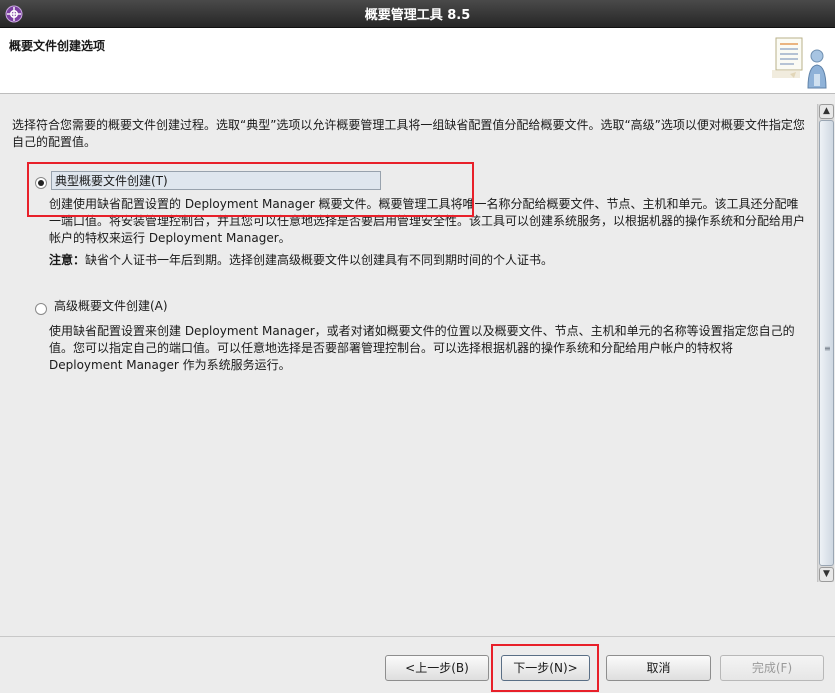 This screenshot has width=835, height=693. What do you see at coordinates (826, 111) in the screenshot?
I see `scroll-up-icon: ▲` at bounding box center [826, 111].